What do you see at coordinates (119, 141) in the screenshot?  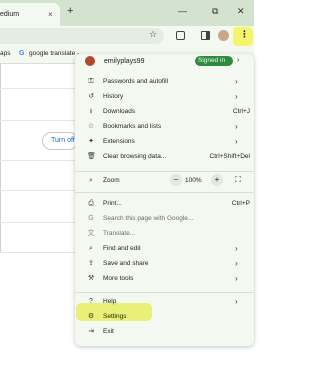 I see `menu-item-label: Extensions` at bounding box center [119, 141].